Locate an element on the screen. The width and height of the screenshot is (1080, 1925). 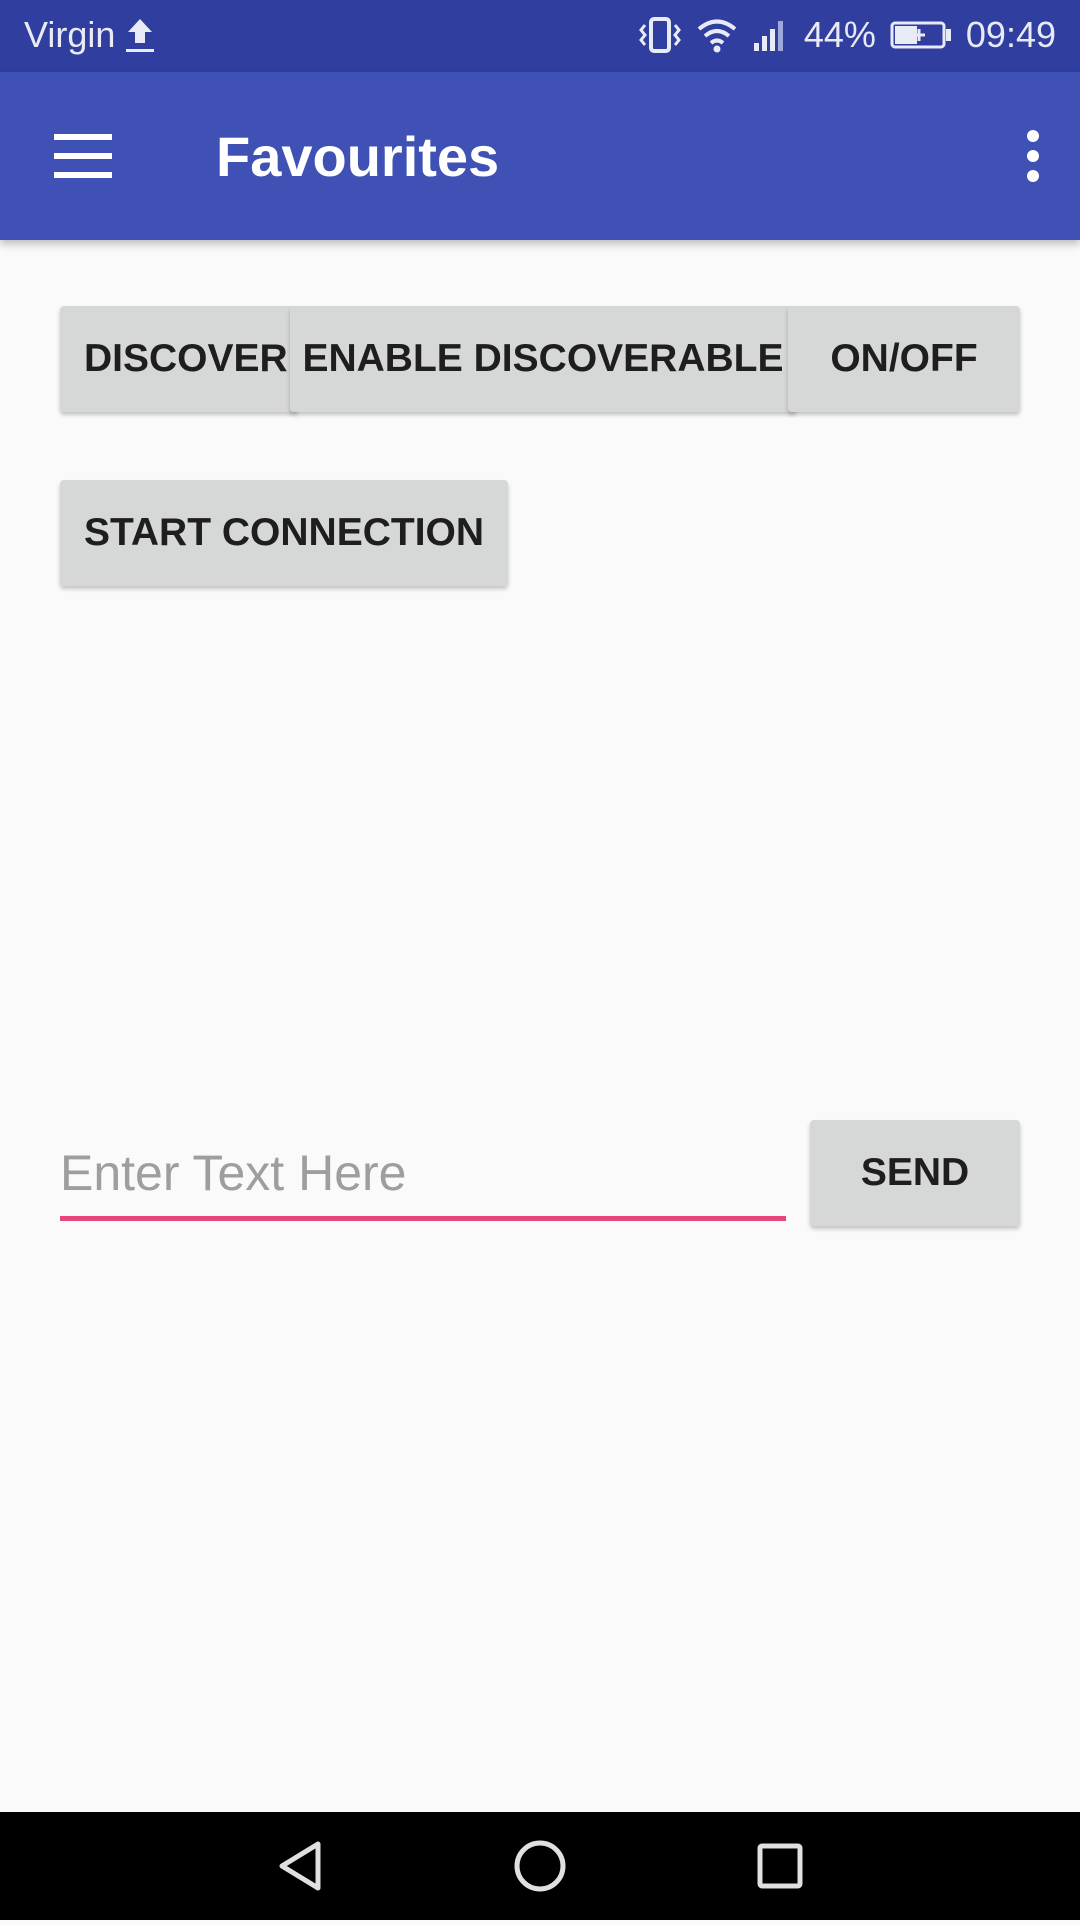
vibrate-icon is located at coordinates (660, 35).